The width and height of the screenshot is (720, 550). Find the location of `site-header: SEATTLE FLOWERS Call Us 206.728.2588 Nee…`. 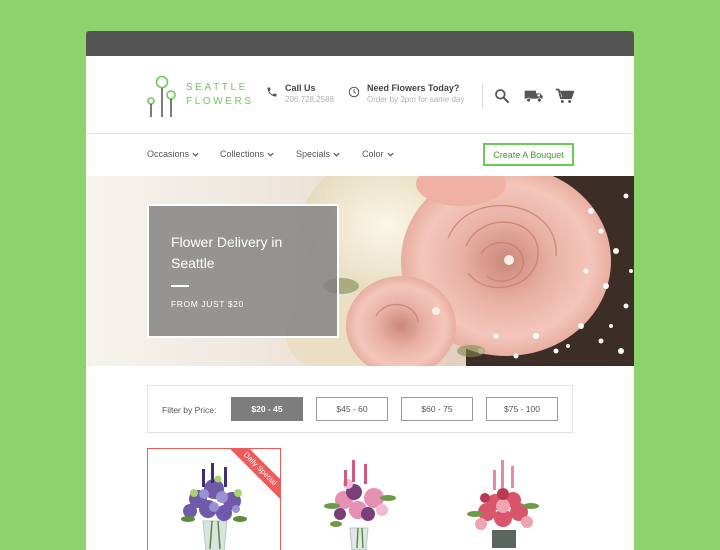

site-header: SEATTLE FLOWERS Call Us 206.728.2588 Nee… is located at coordinates (360, 95).